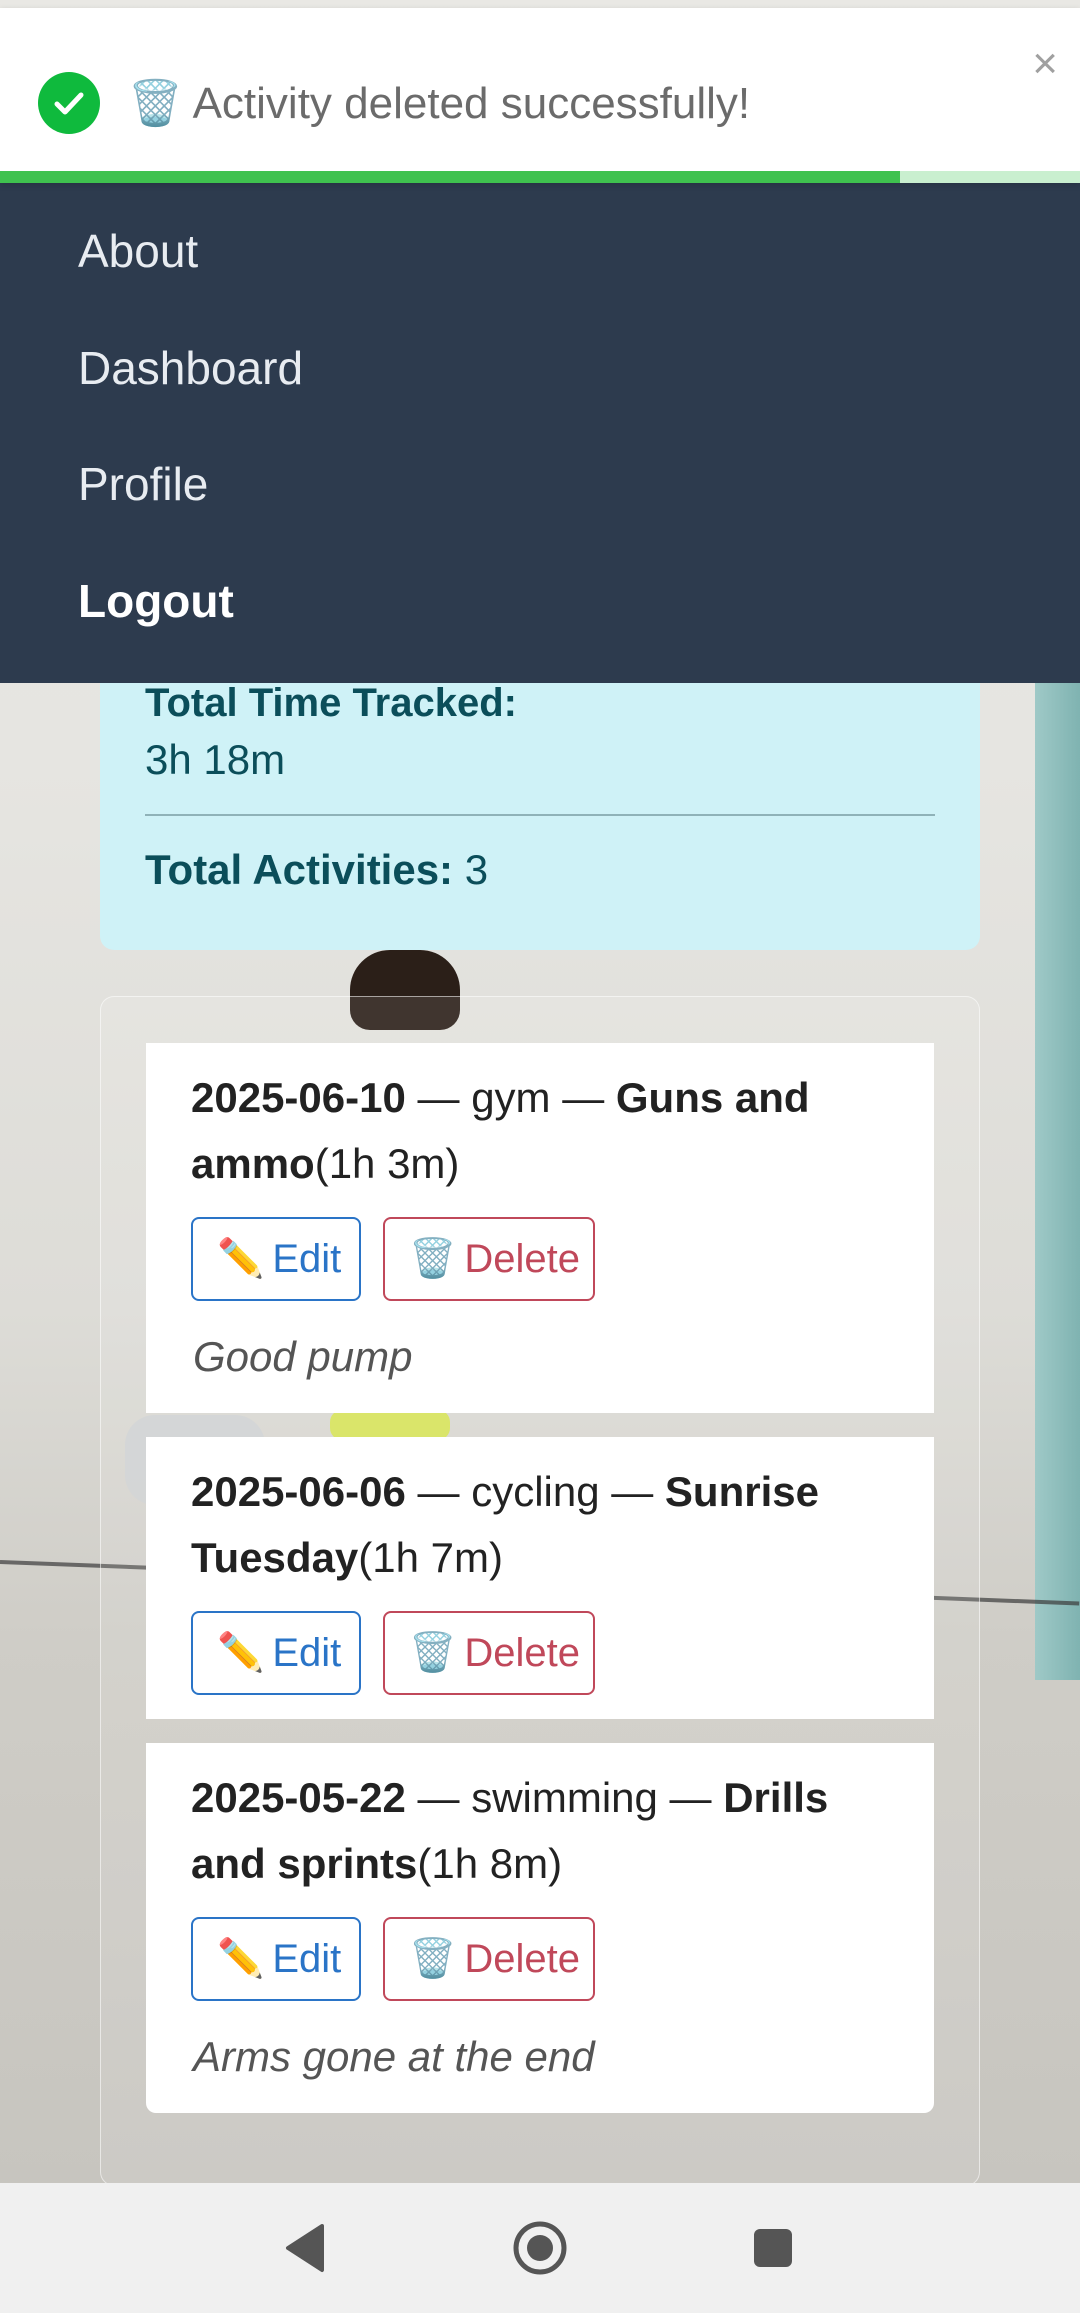 The image size is (1080, 2313). Describe the element at coordinates (511, 1097) in the screenshot. I see `activity-type: gym` at that location.